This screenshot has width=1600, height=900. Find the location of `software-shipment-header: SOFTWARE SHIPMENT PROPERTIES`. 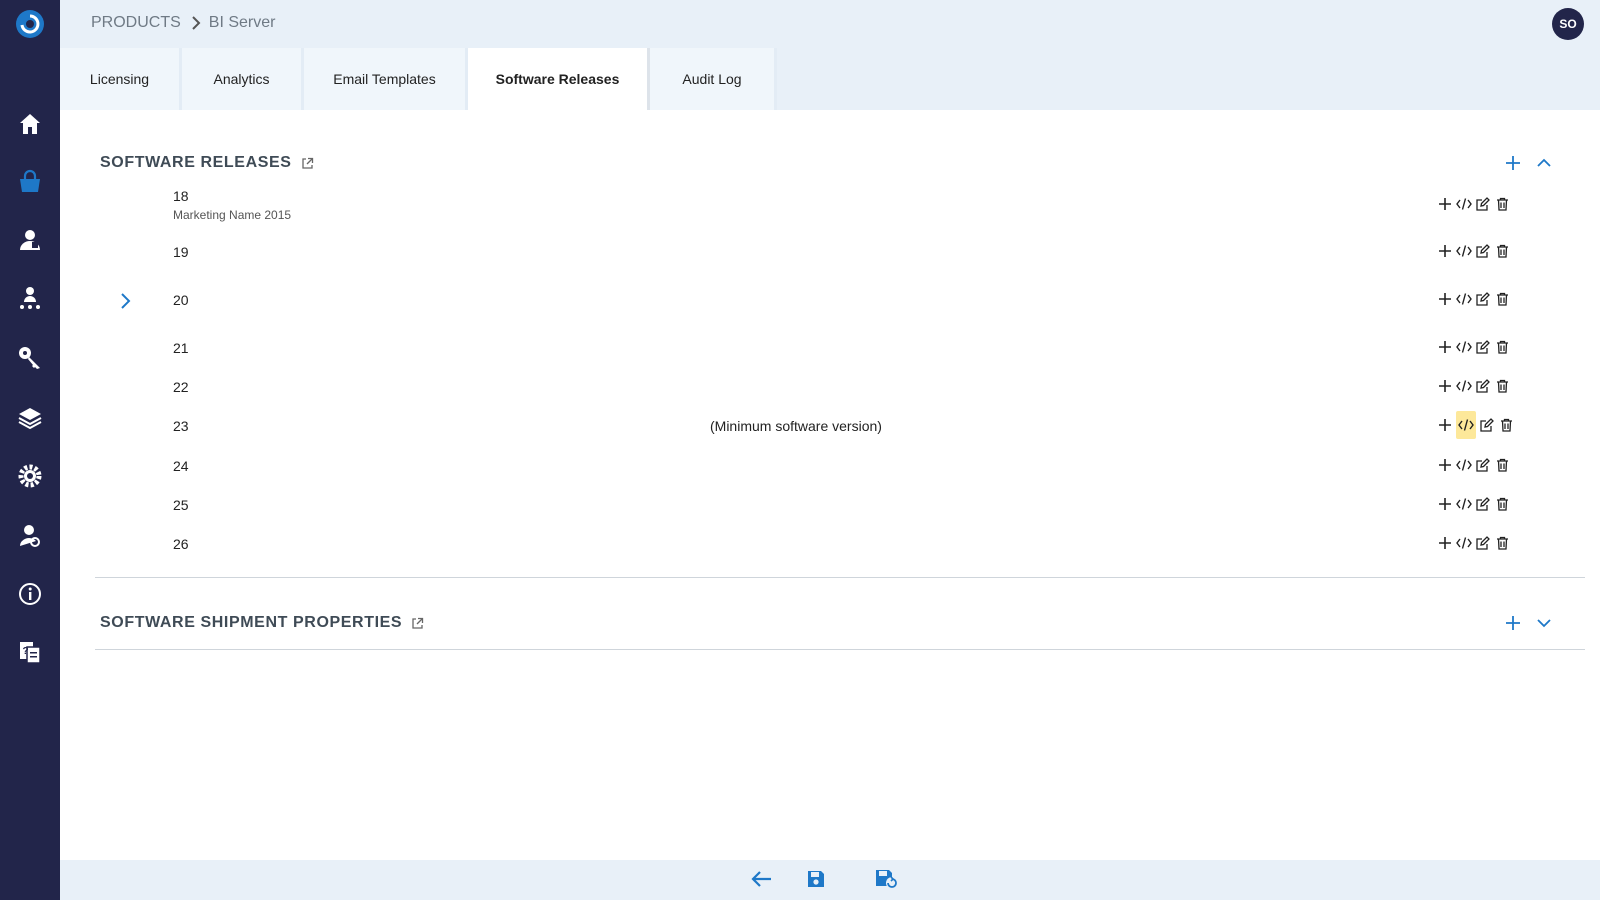

software-shipment-header: SOFTWARE SHIPMENT PROPERTIES is located at coordinates (262, 623).